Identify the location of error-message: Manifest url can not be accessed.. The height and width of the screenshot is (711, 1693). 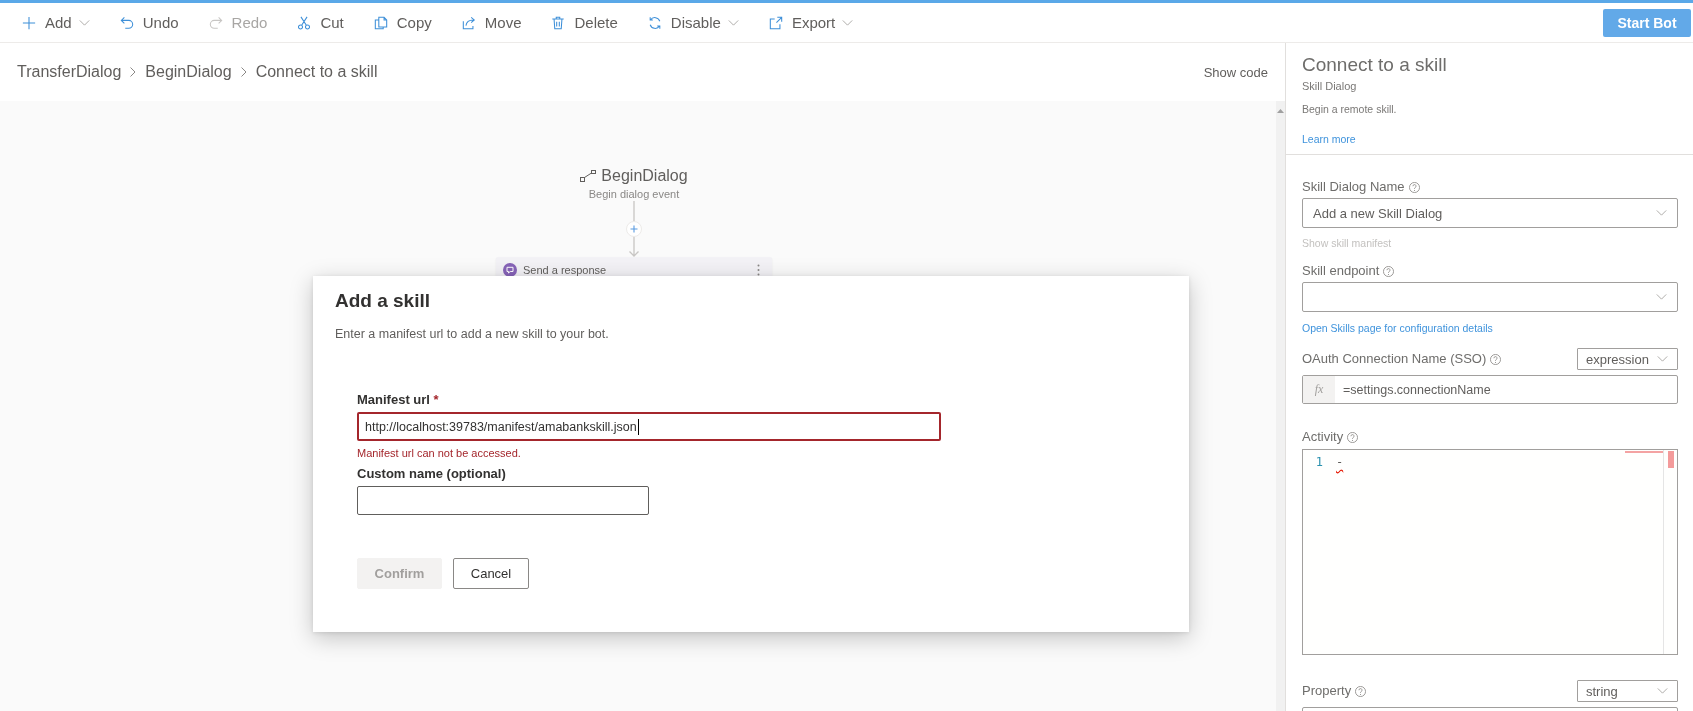
(439, 453).